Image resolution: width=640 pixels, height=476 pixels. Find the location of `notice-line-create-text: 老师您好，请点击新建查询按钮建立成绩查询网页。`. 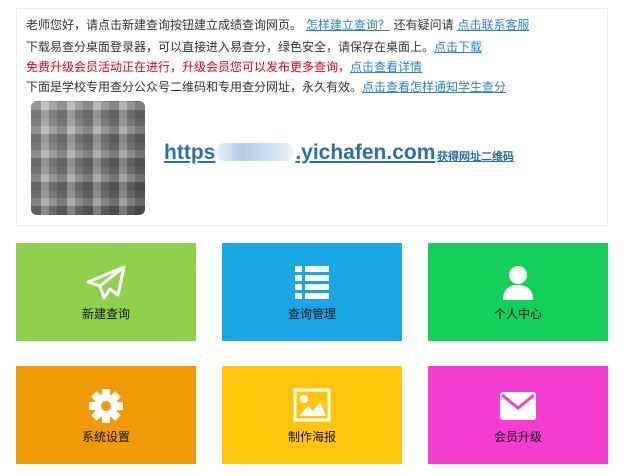

notice-line-create-text: 老师您好，请点击新建查询按钮建立成绩查询网页。 is located at coordinates (164, 25).